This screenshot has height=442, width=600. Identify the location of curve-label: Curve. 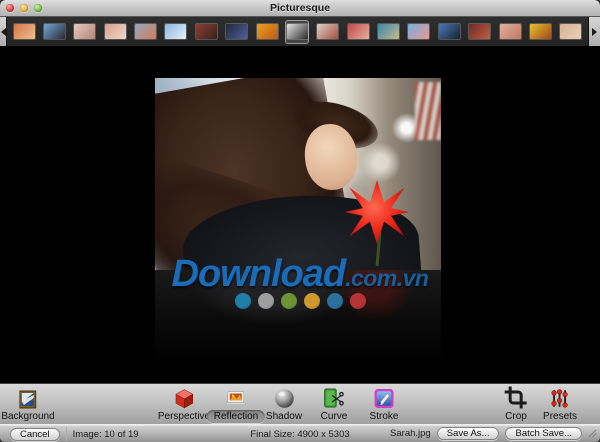
(334, 416).